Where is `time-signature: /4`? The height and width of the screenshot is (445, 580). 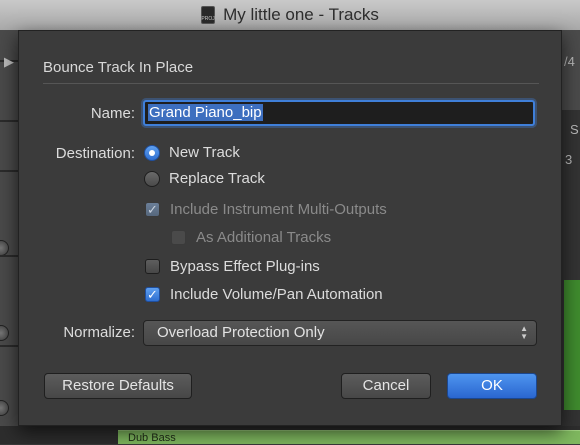
time-signature: /4 is located at coordinates (569, 61).